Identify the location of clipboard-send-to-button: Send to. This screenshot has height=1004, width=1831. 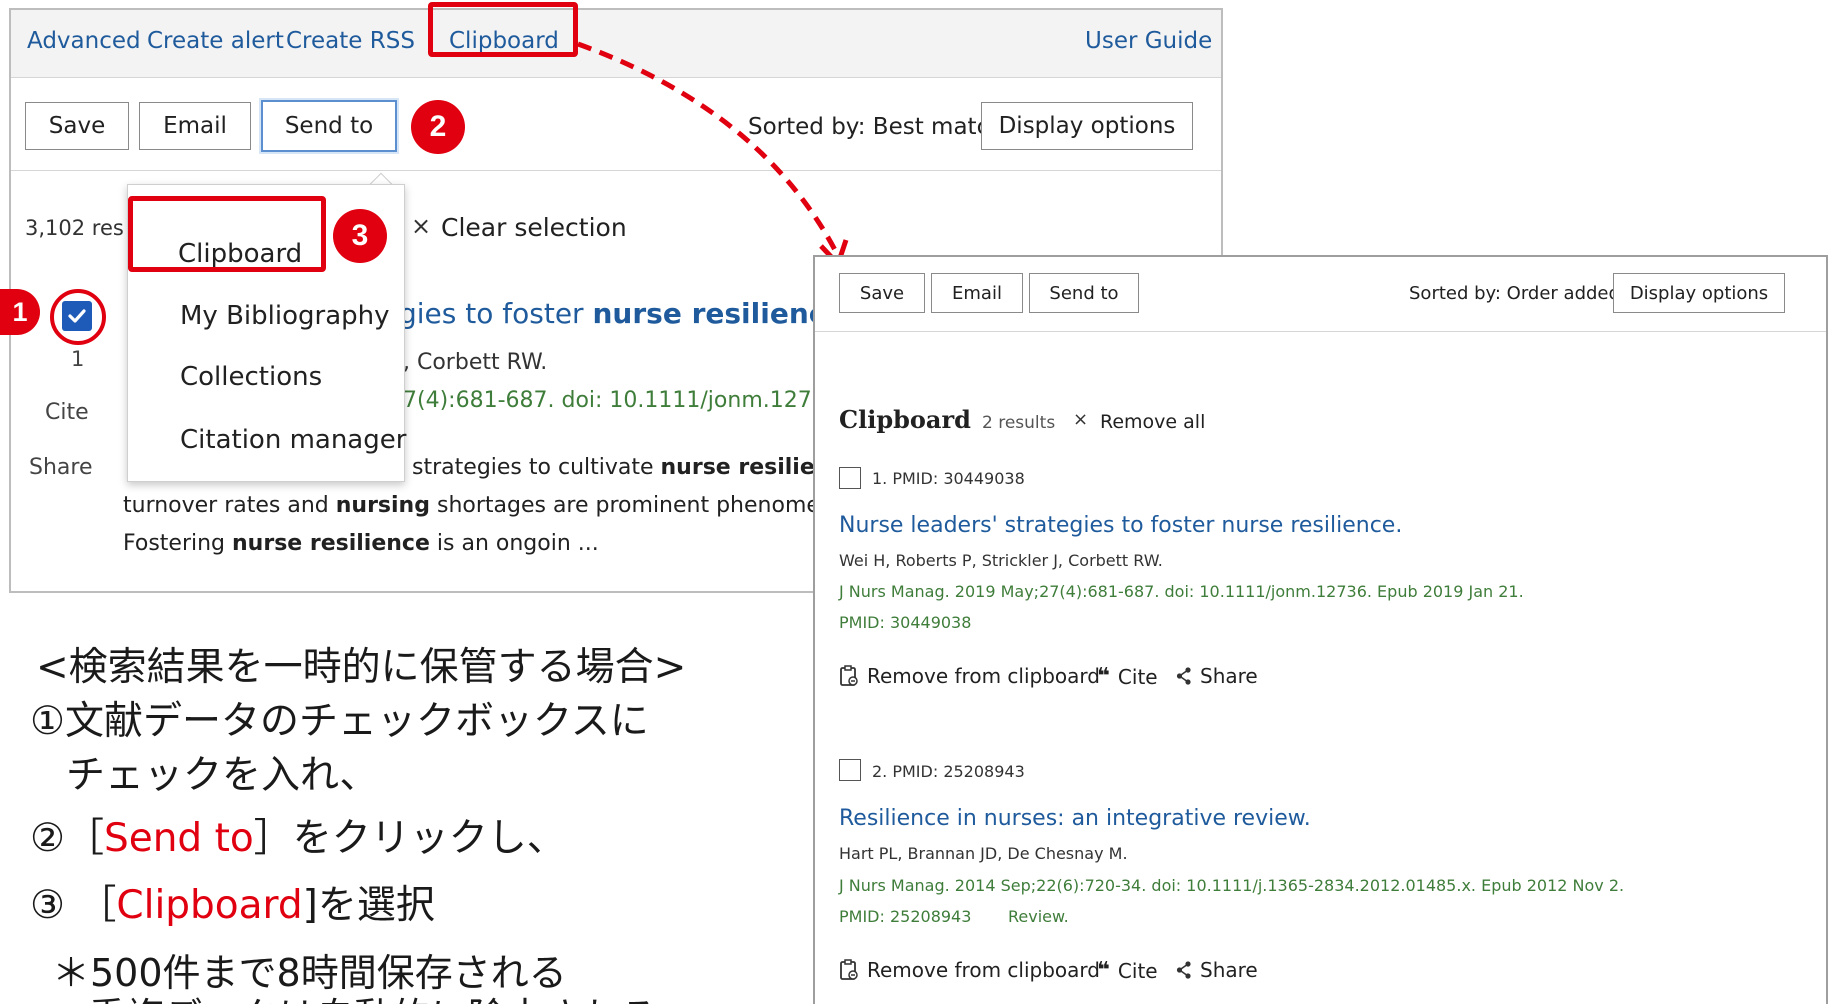
(1084, 293).